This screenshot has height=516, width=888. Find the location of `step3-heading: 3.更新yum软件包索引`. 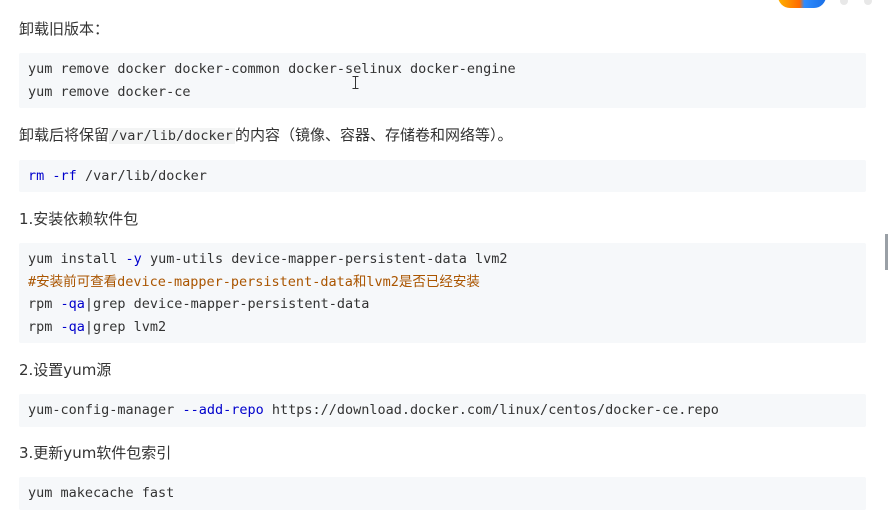

step3-heading: 3.更新yum软件包索引 is located at coordinates (95, 453).